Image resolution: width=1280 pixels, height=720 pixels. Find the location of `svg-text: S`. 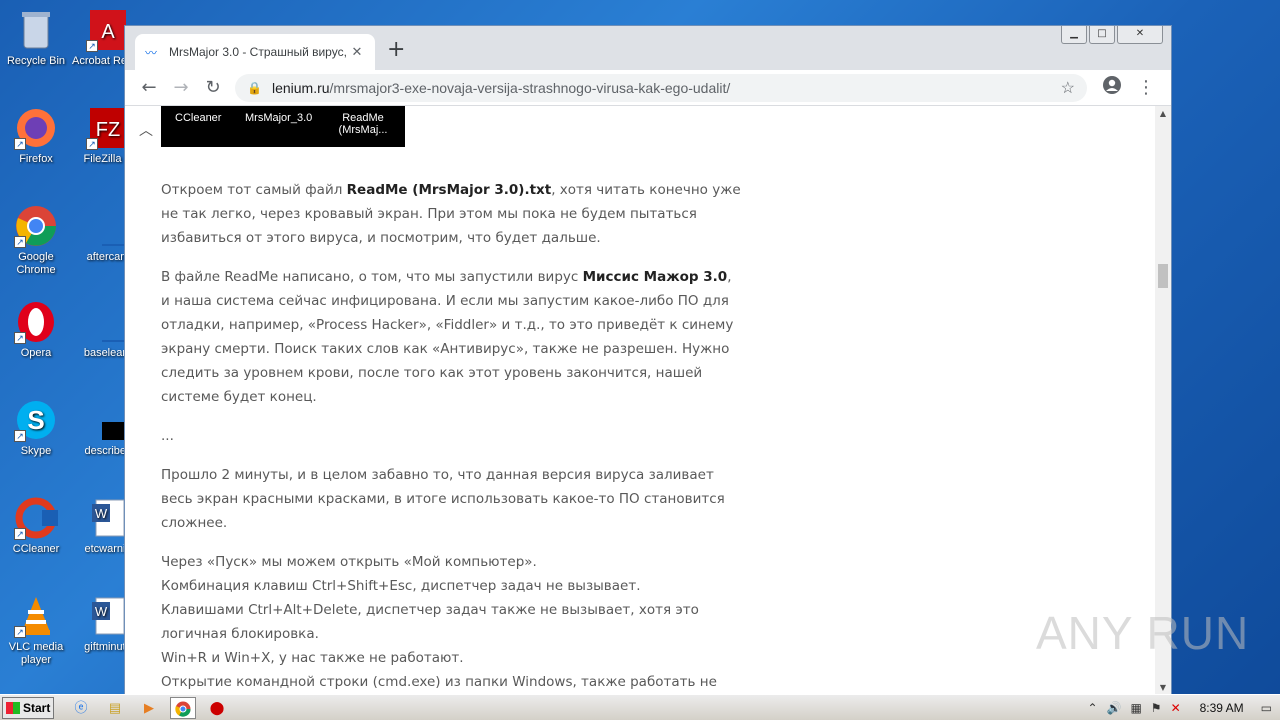

svg-text: S is located at coordinates (35, 420).